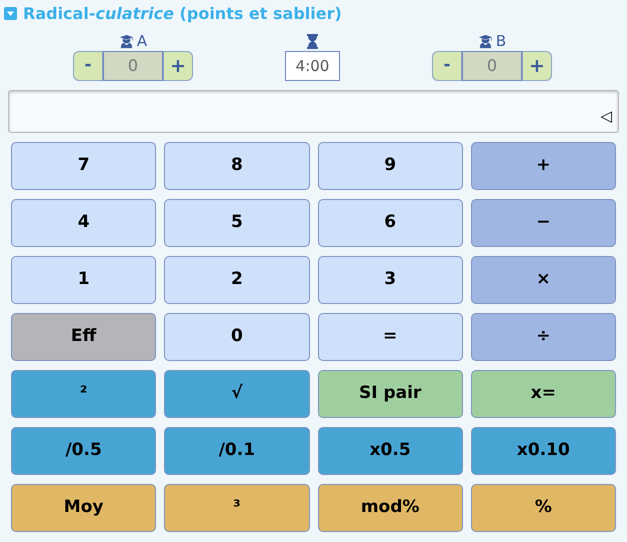 This screenshot has width=627, height=542. I want to click on calculator-key: 6, so click(390, 223).